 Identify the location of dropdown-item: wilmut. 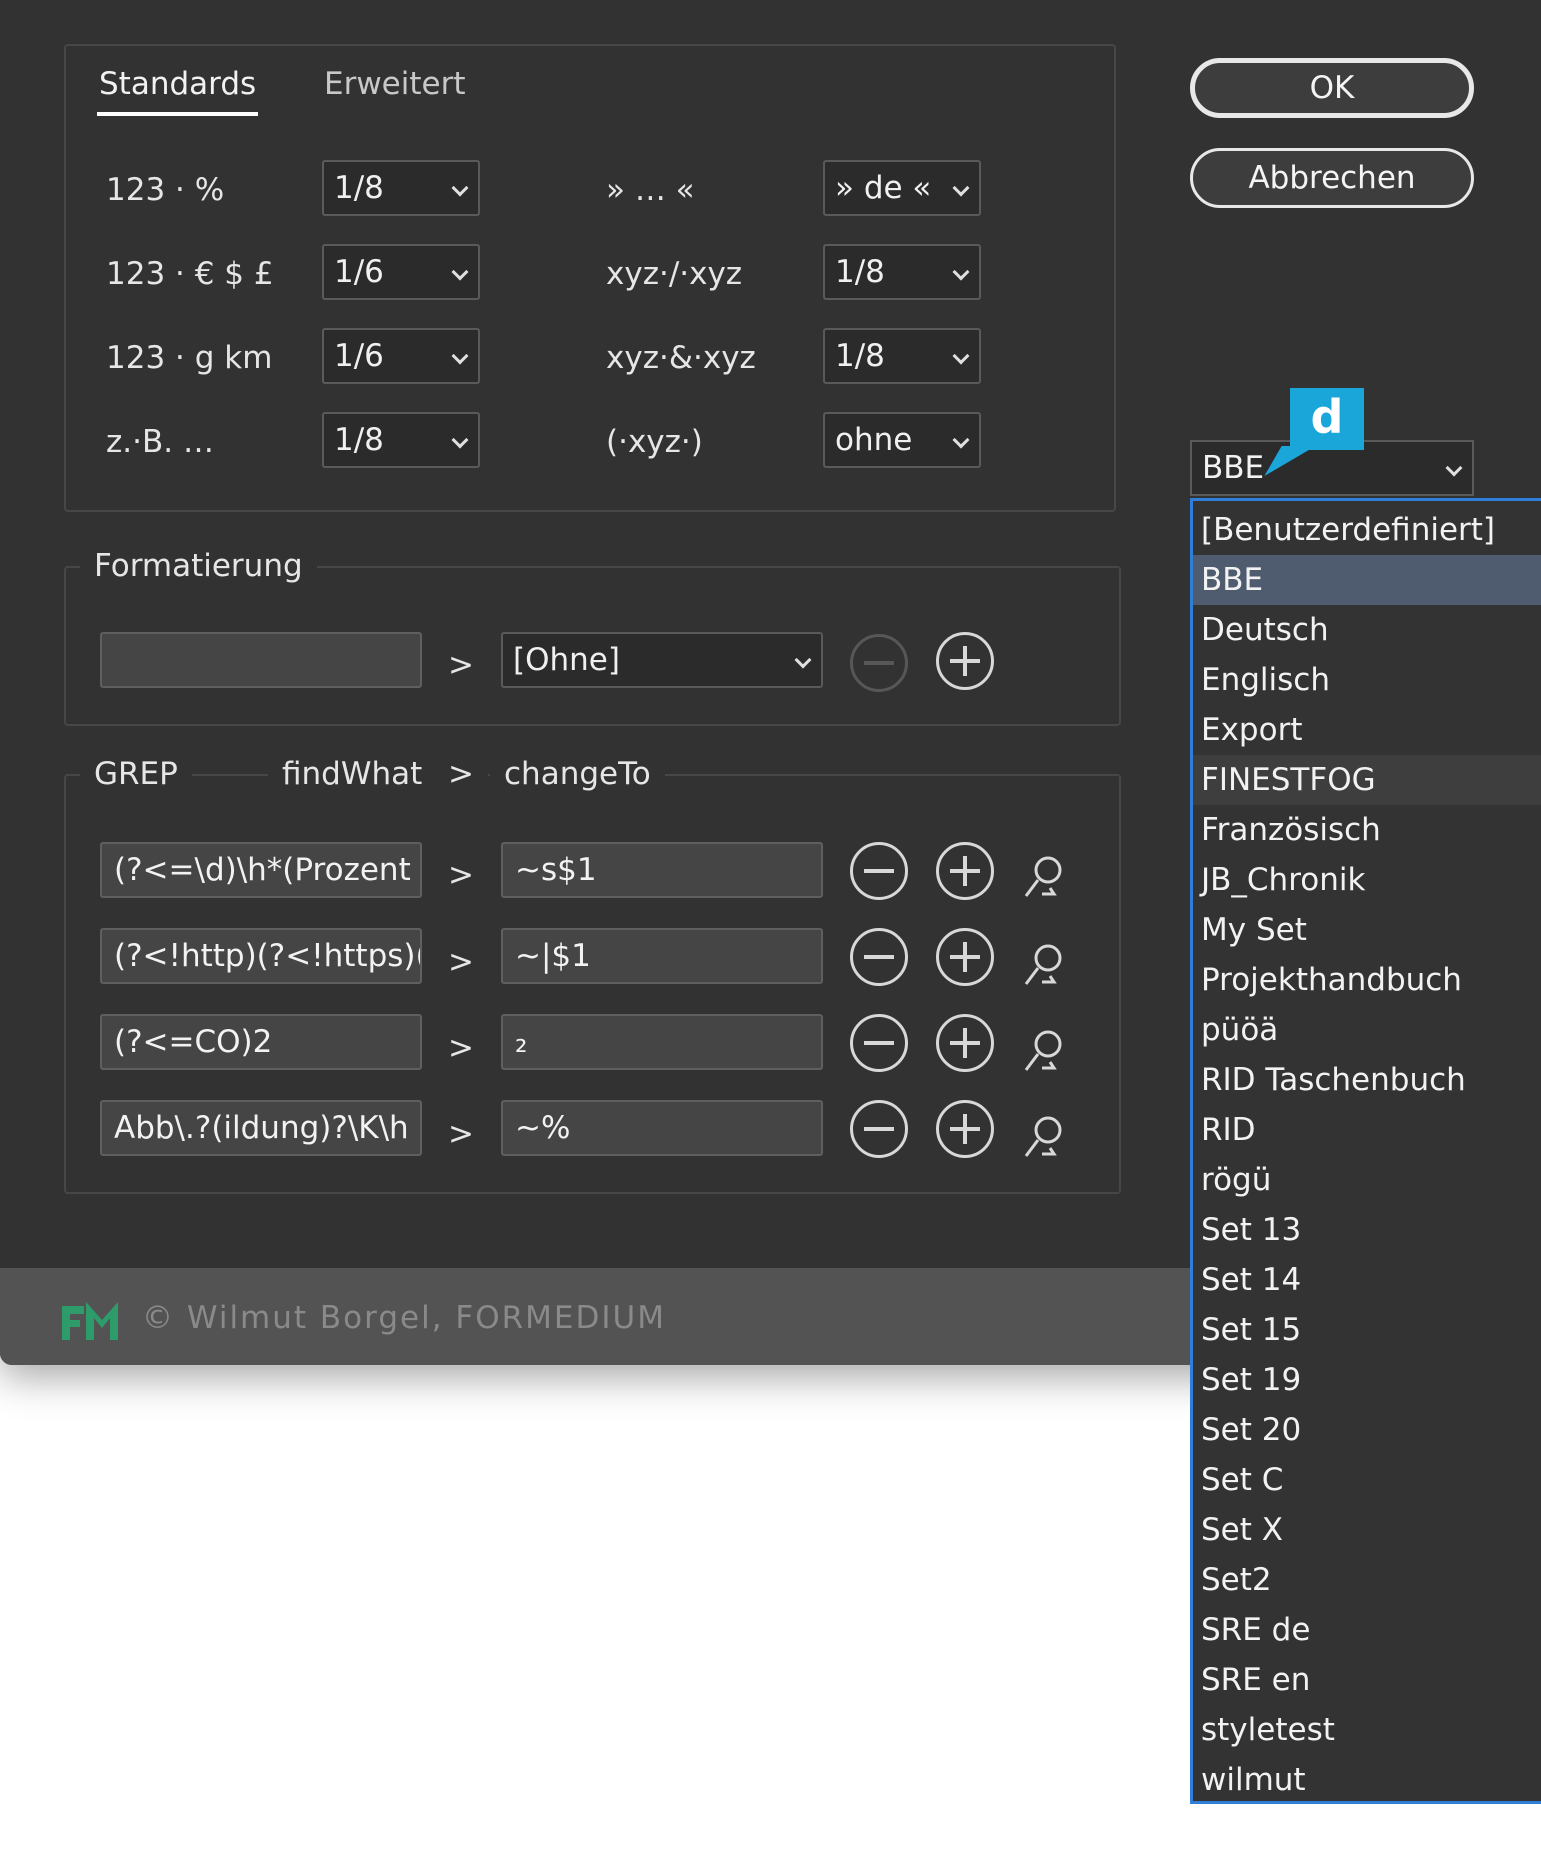
(1367, 1780).